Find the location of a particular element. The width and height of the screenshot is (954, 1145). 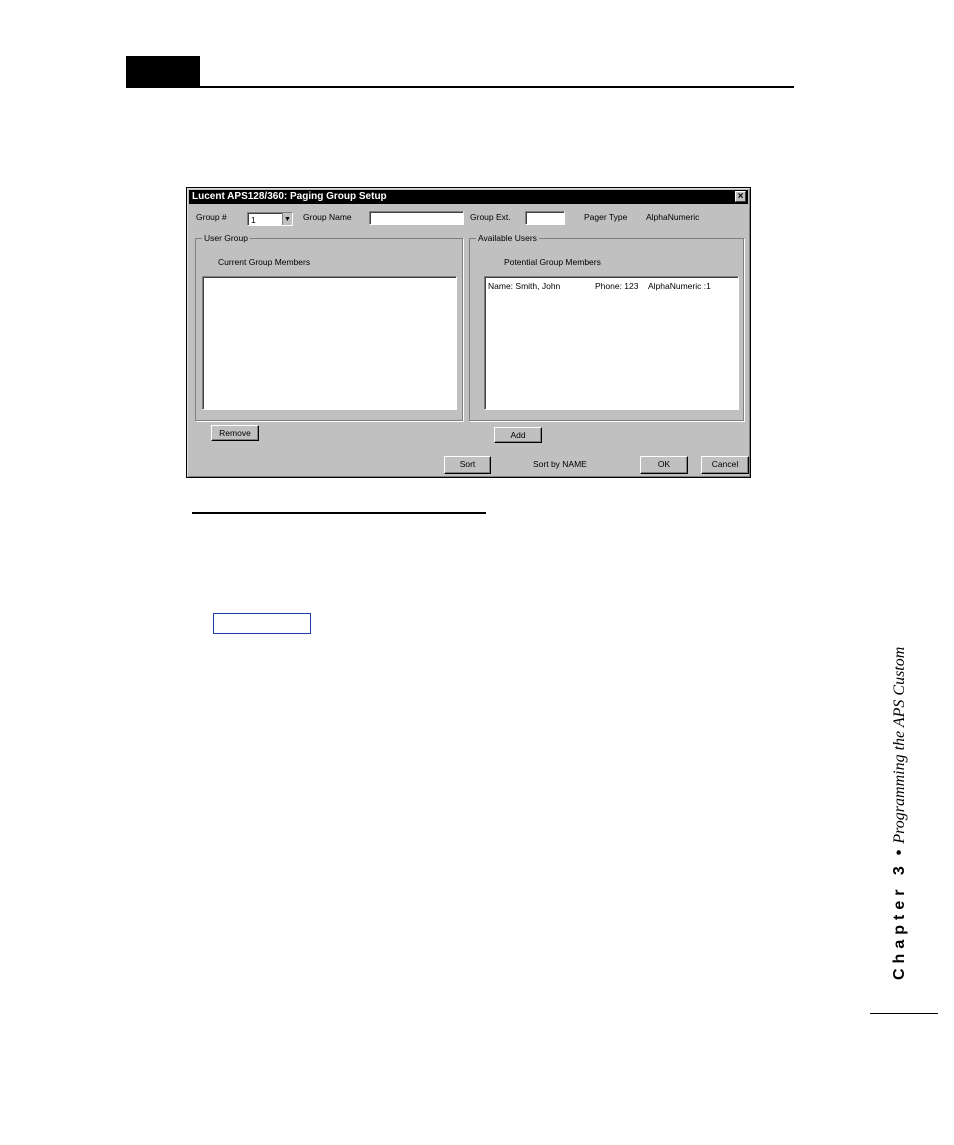

list-item-name: Name: Smith, John is located at coordinates (524, 286).